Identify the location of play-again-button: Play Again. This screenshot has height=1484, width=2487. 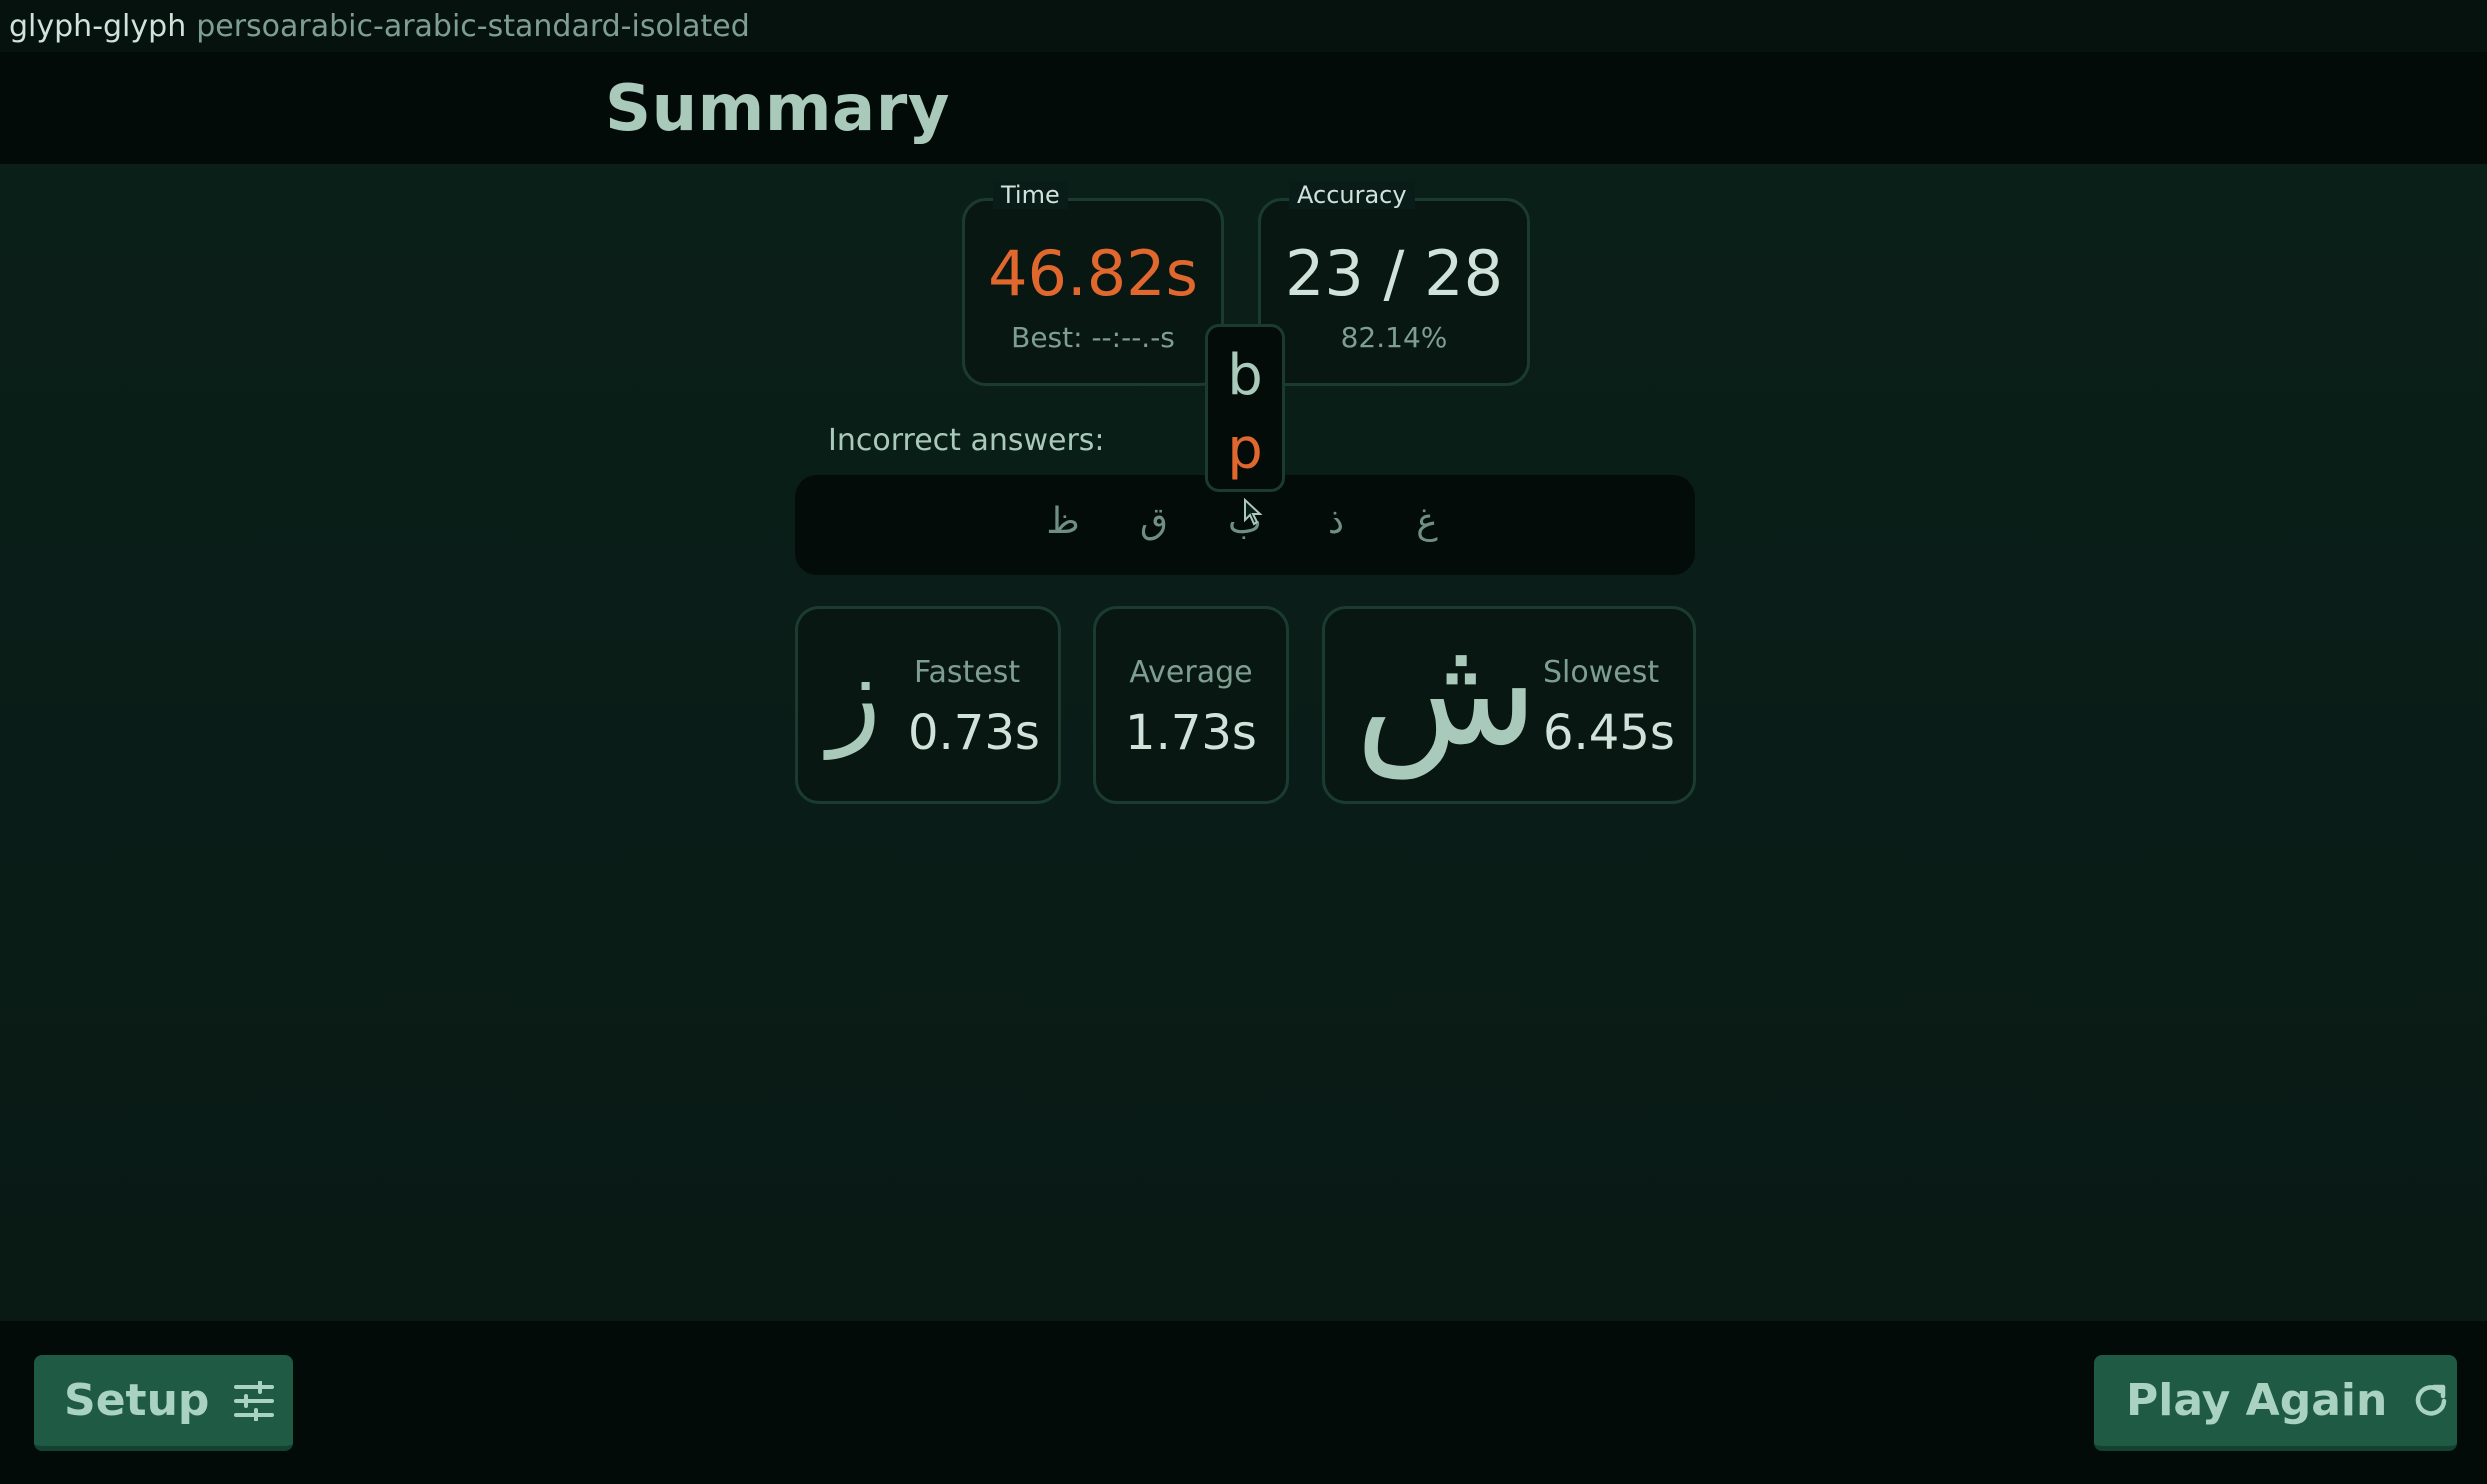
(2275, 1403).